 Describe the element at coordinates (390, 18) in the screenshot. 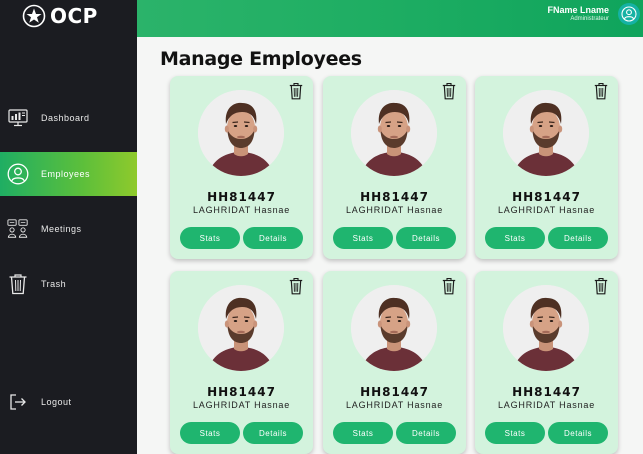

I see `top-header: FName Lname Administrateur` at that location.